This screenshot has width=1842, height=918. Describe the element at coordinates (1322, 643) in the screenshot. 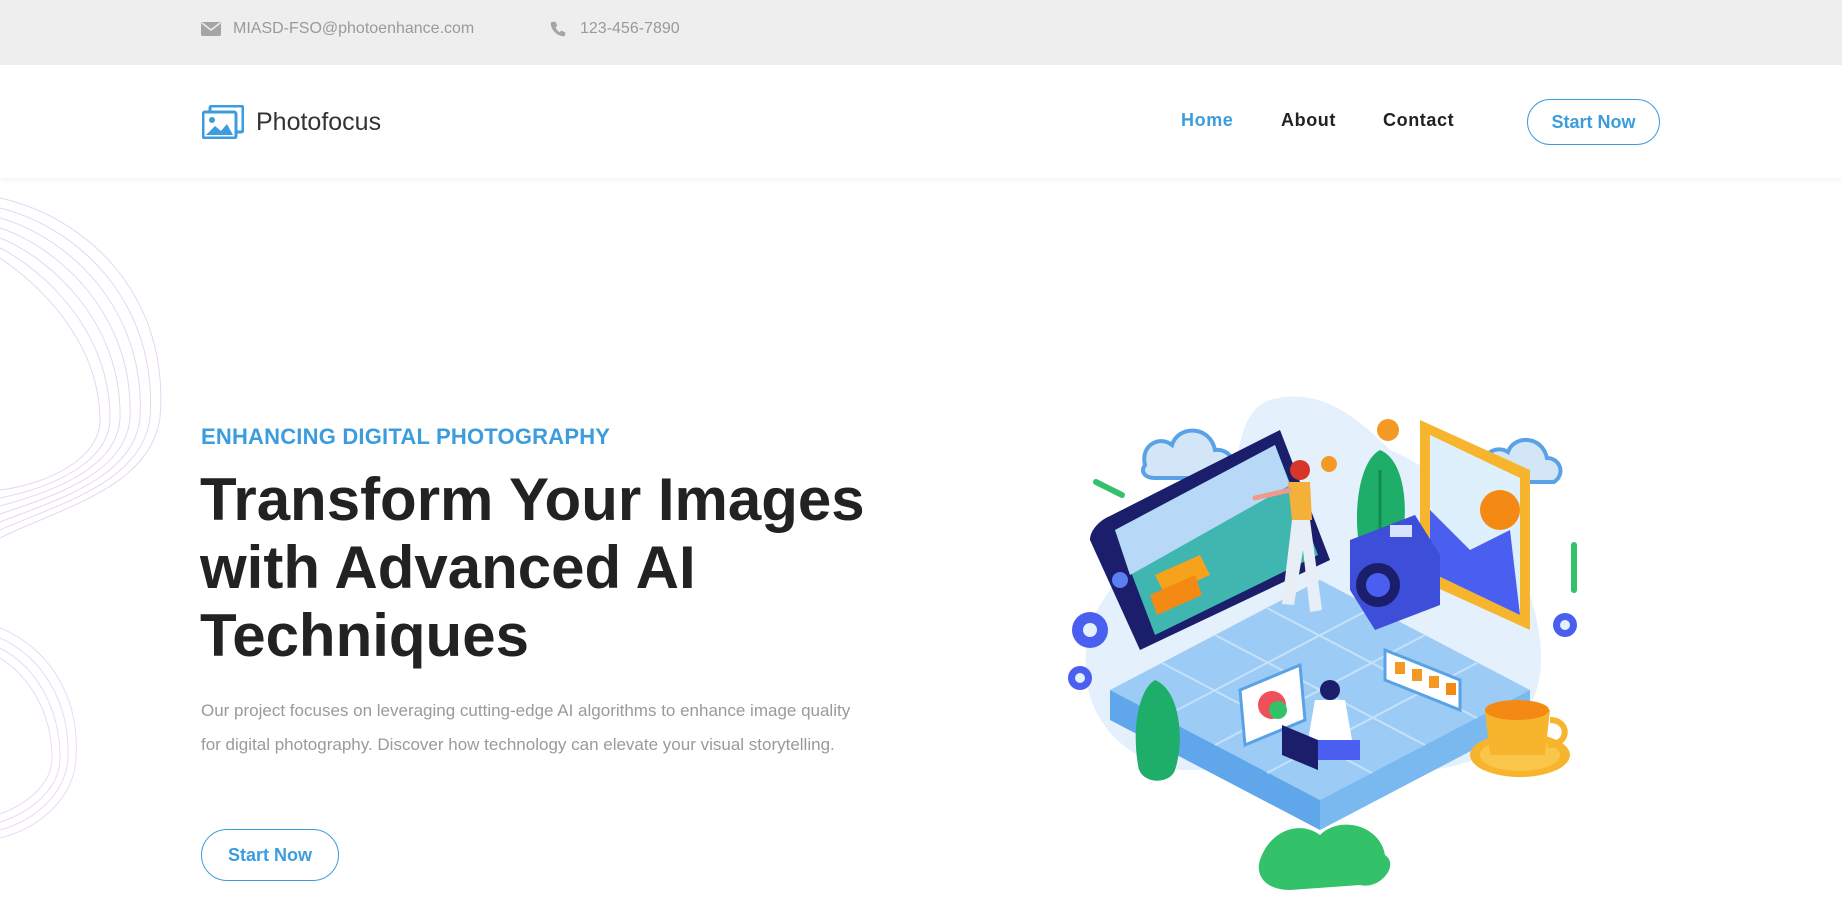

I see `hero-illustration` at that location.